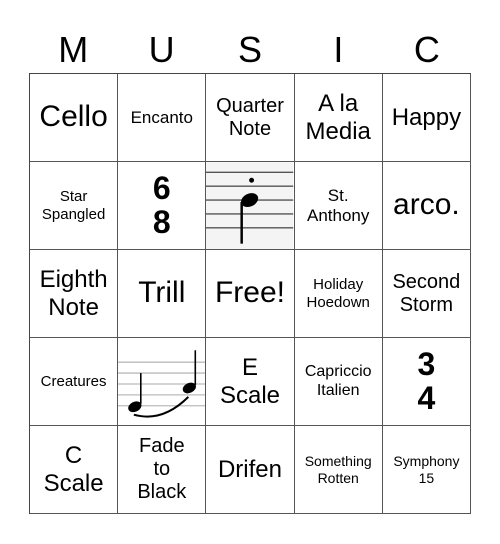 The image size is (500, 544). I want to click on bingo-cell: Cello, so click(74, 118).